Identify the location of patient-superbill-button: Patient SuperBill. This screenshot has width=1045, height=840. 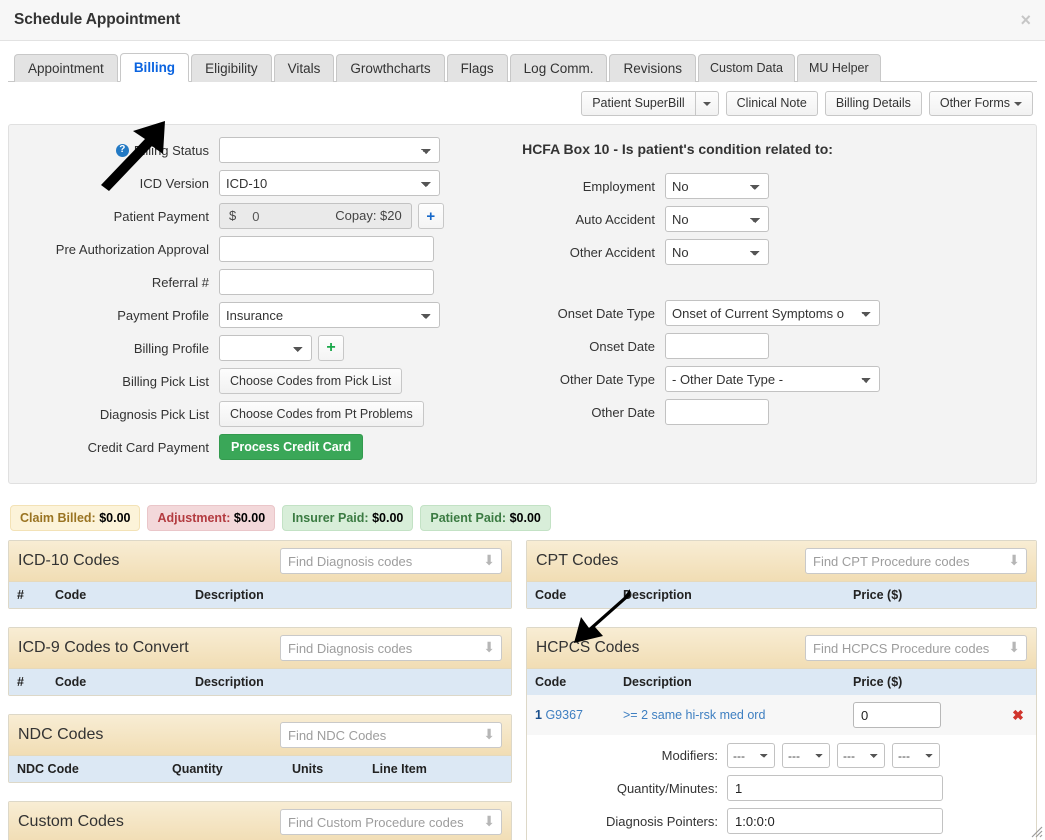
(638, 103).